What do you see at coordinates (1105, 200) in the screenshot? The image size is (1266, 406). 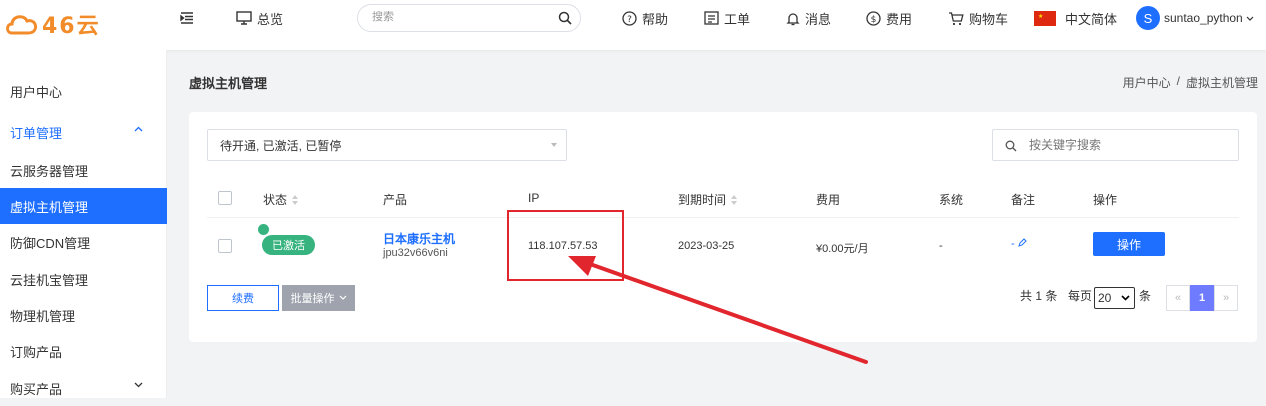 I see `th-action-label: 操作` at bounding box center [1105, 200].